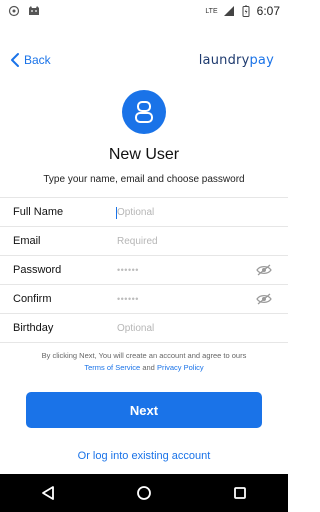 The image size is (320, 512). I want to click on notification-icon, so click(14, 11).